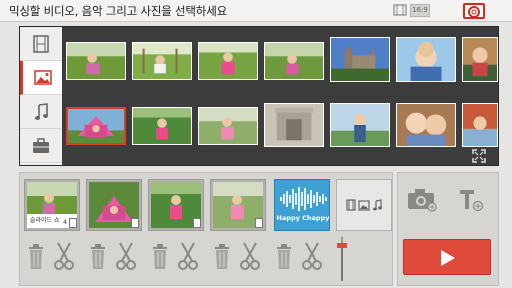  I want to click on category-video, so click(41, 44).